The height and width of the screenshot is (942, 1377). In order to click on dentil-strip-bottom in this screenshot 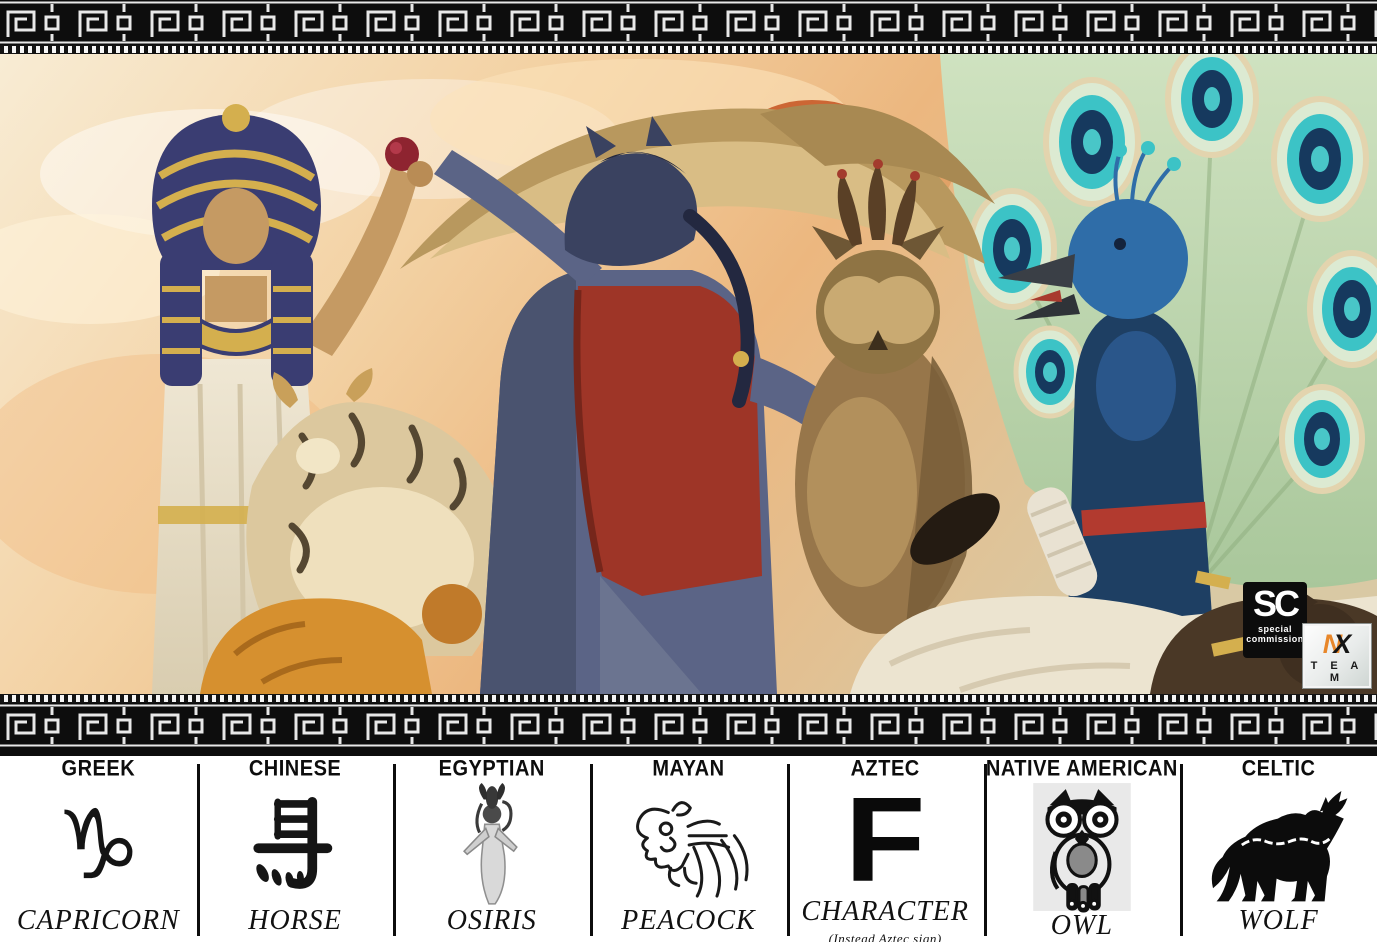, I will do `click(688, 698)`.